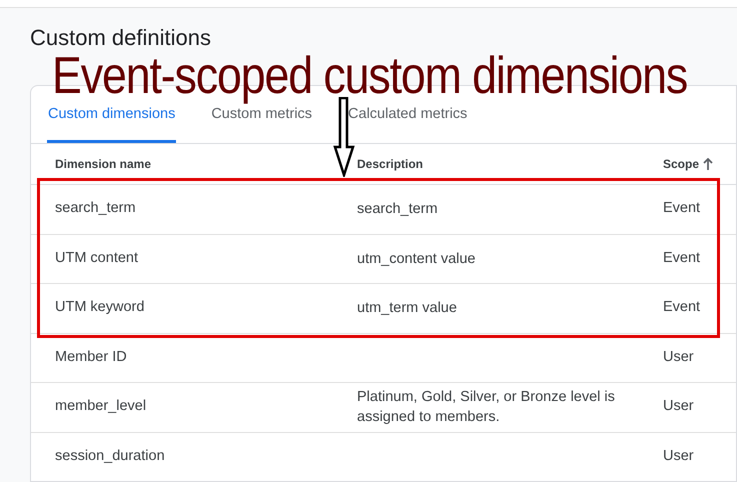  I want to click on column-header: Description, so click(390, 164).